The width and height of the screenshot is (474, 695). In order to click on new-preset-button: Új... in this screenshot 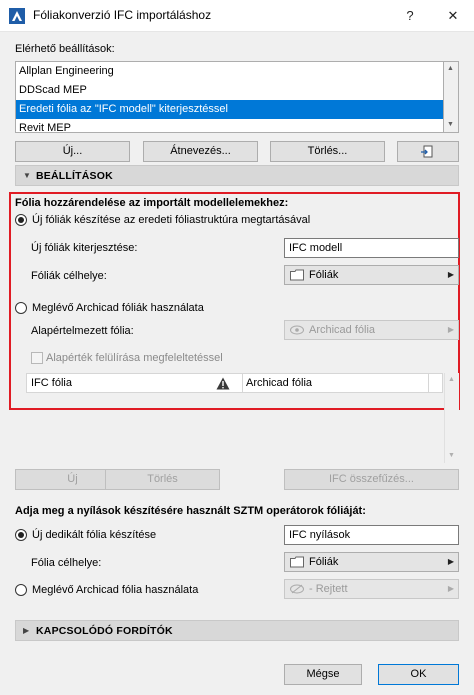, I will do `click(72, 151)`.